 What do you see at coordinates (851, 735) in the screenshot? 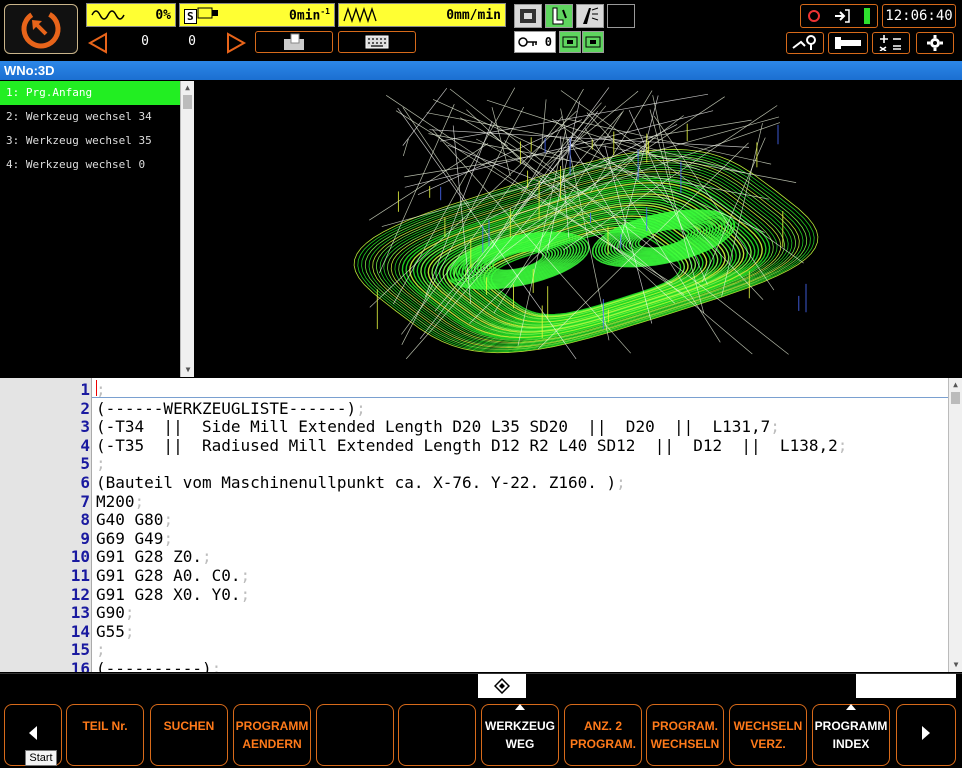
I see `programm-index-button: PROGRAMM INDEX` at bounding box center [851, 735].